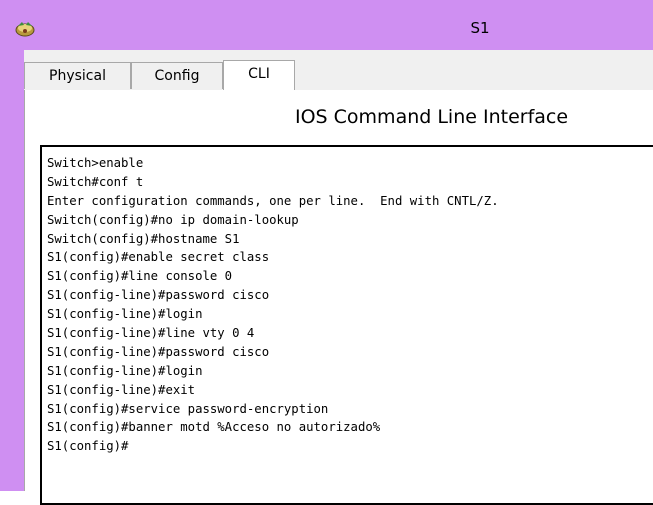  What do you see at coordinates (140, 276) in the screenshot?
I see `terminal-line: S1(config)#line console 0` at bounding box center [140, 276].